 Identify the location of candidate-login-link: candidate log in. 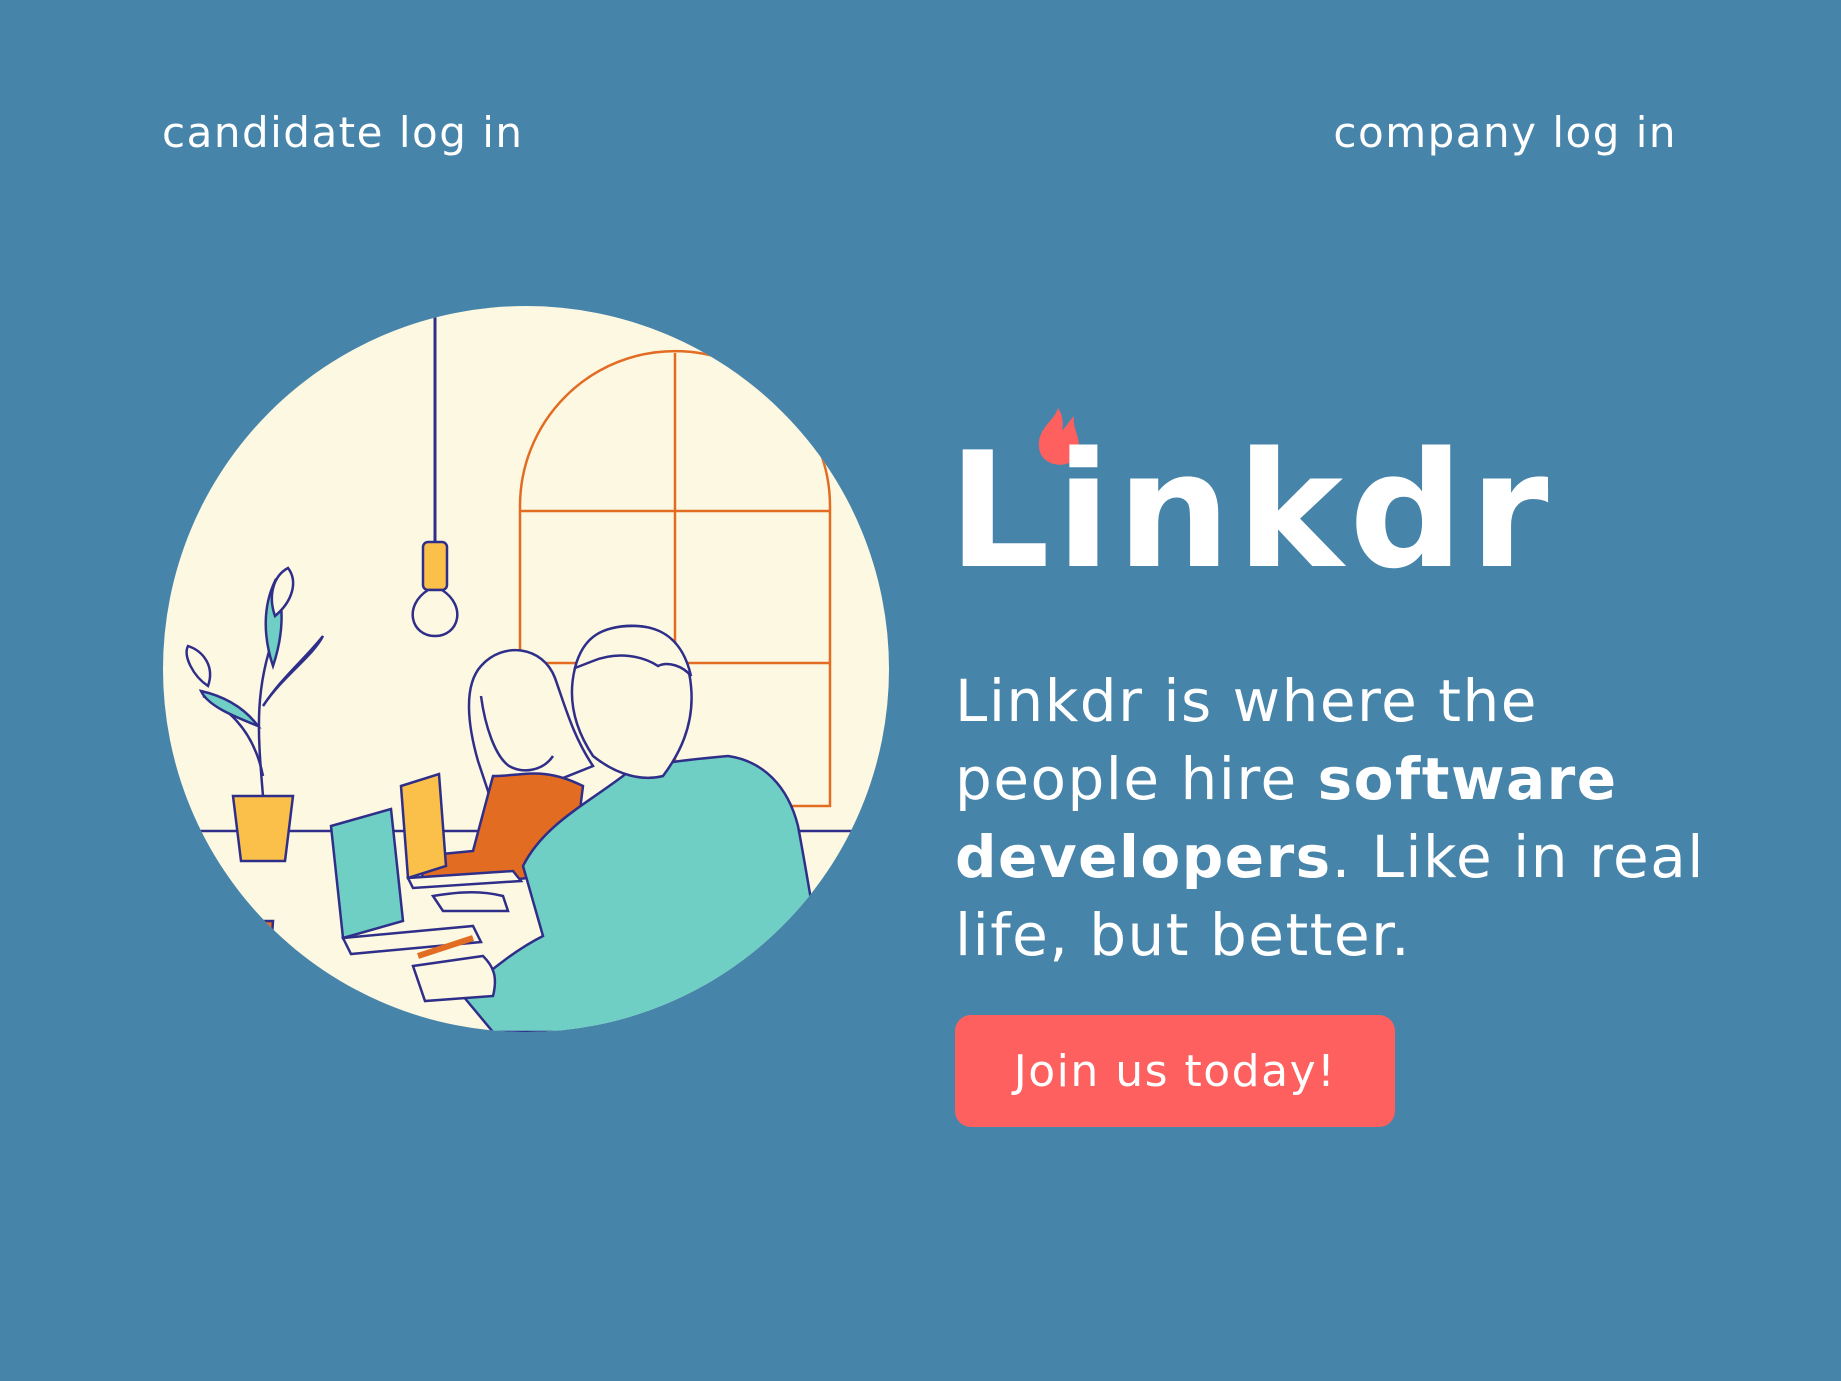
(343, 132).